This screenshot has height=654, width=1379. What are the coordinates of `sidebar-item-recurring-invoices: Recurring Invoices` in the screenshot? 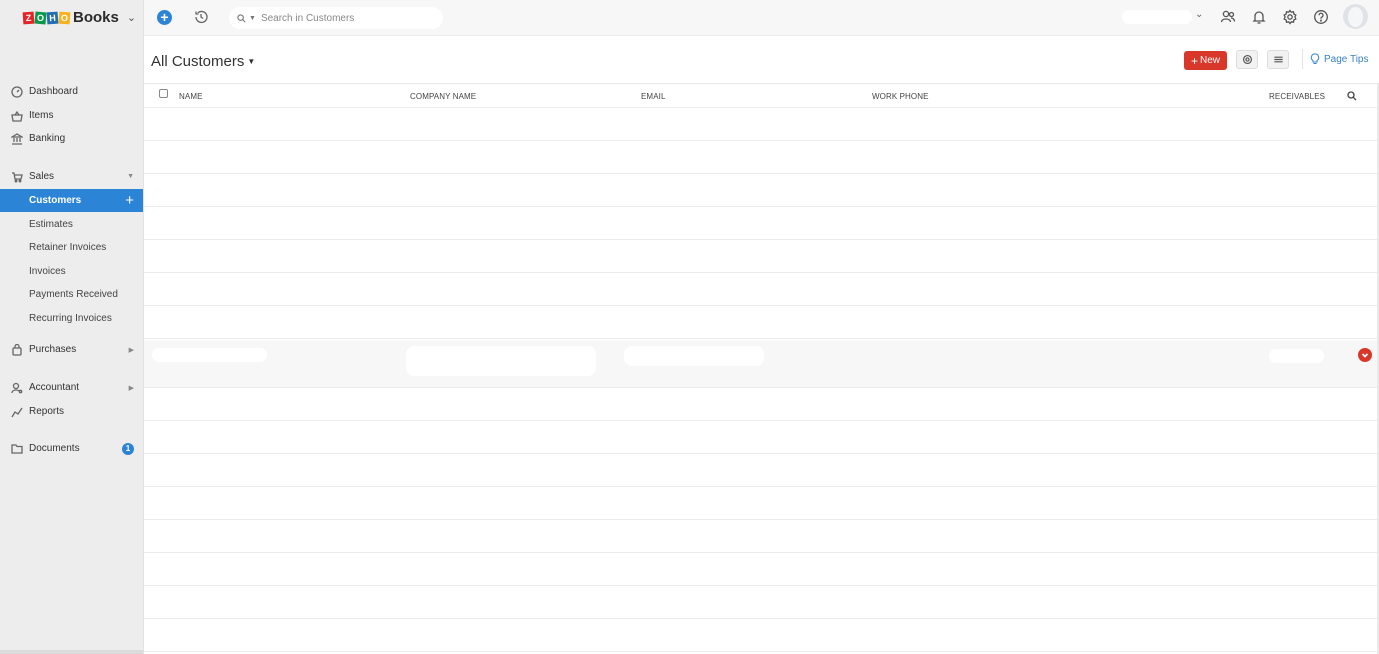 It's located at (71, 318).